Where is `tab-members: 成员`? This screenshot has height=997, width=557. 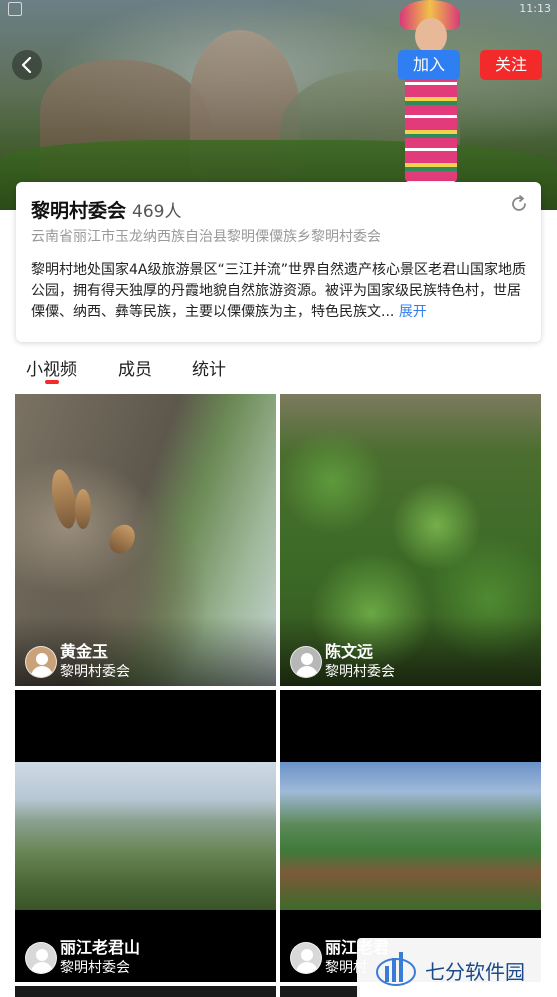 tab-members: 成员 is located at coordinates (135, 367).